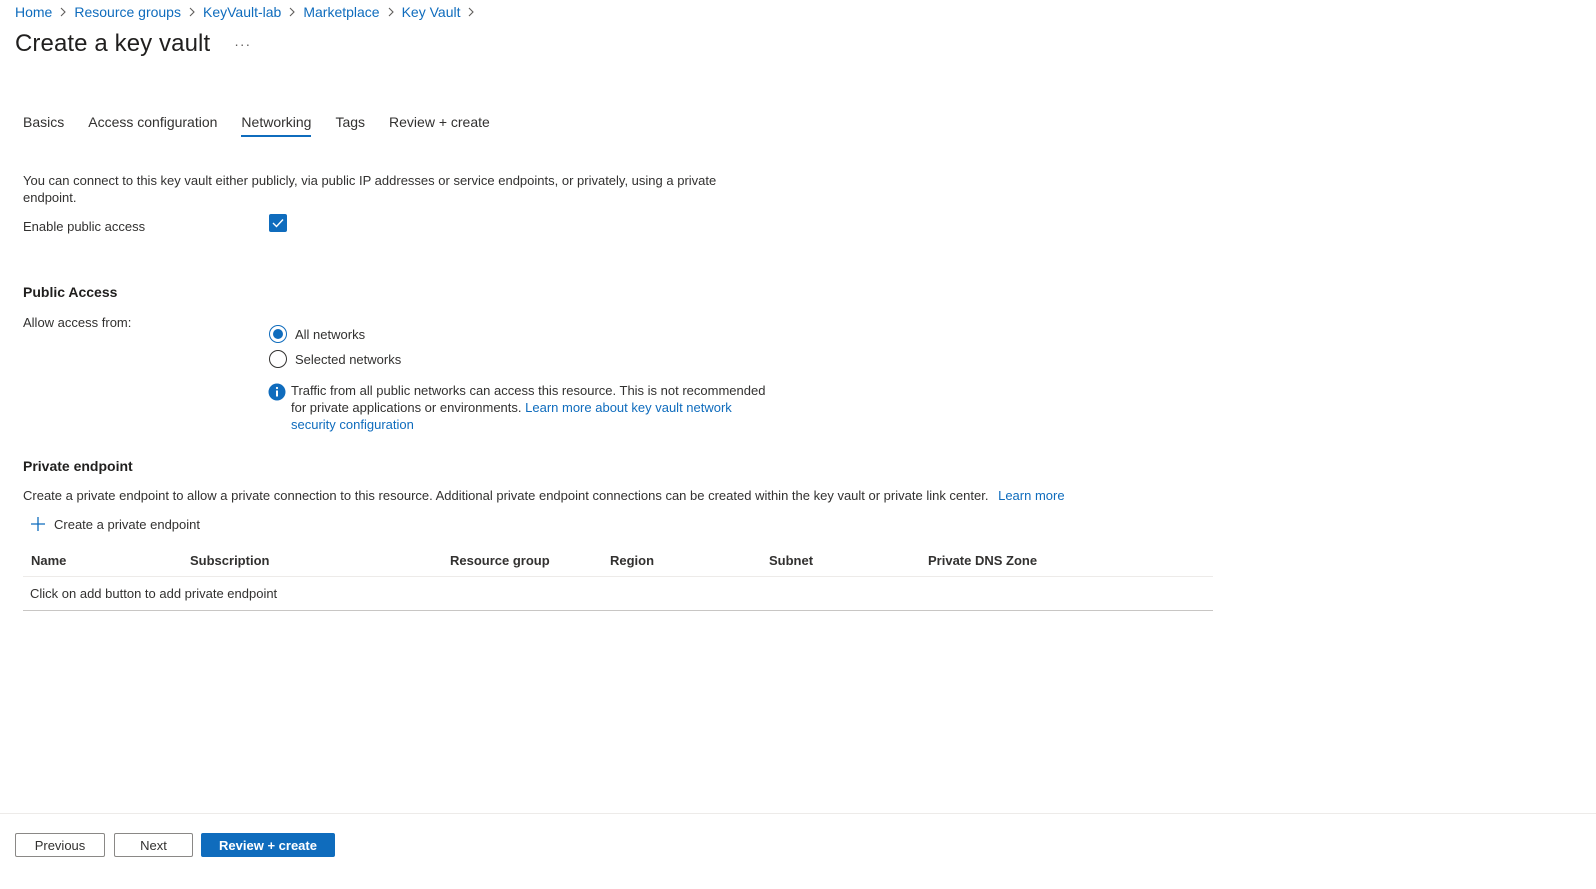  I want to click on title-row: Create a key vault ···, so click(133, 44).